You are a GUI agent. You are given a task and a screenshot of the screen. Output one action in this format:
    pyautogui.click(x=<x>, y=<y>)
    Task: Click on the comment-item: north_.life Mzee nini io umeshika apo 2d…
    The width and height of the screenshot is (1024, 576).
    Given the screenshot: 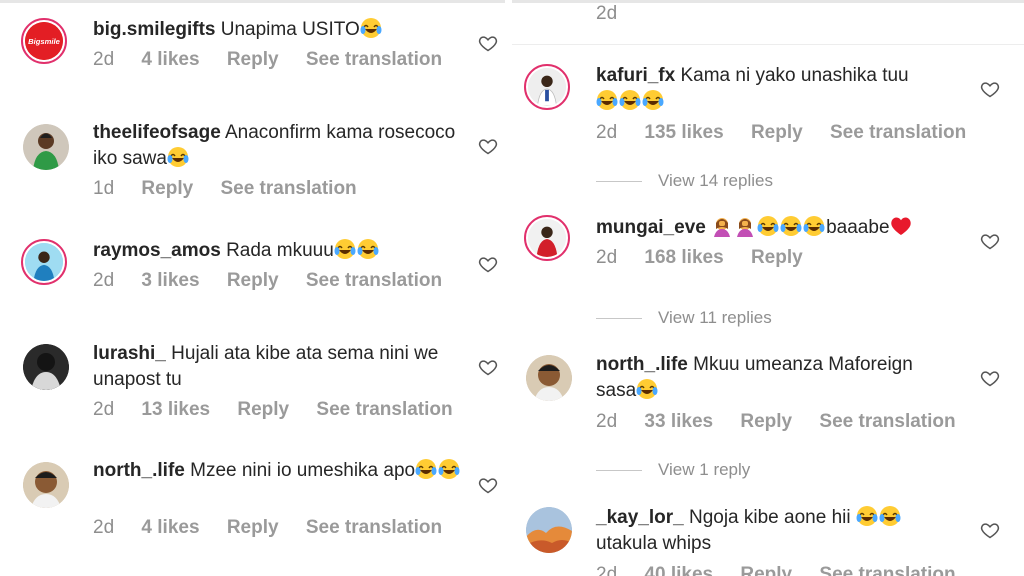 What is the action you would take?
    pyautogui.click(x=252, y=513)
    